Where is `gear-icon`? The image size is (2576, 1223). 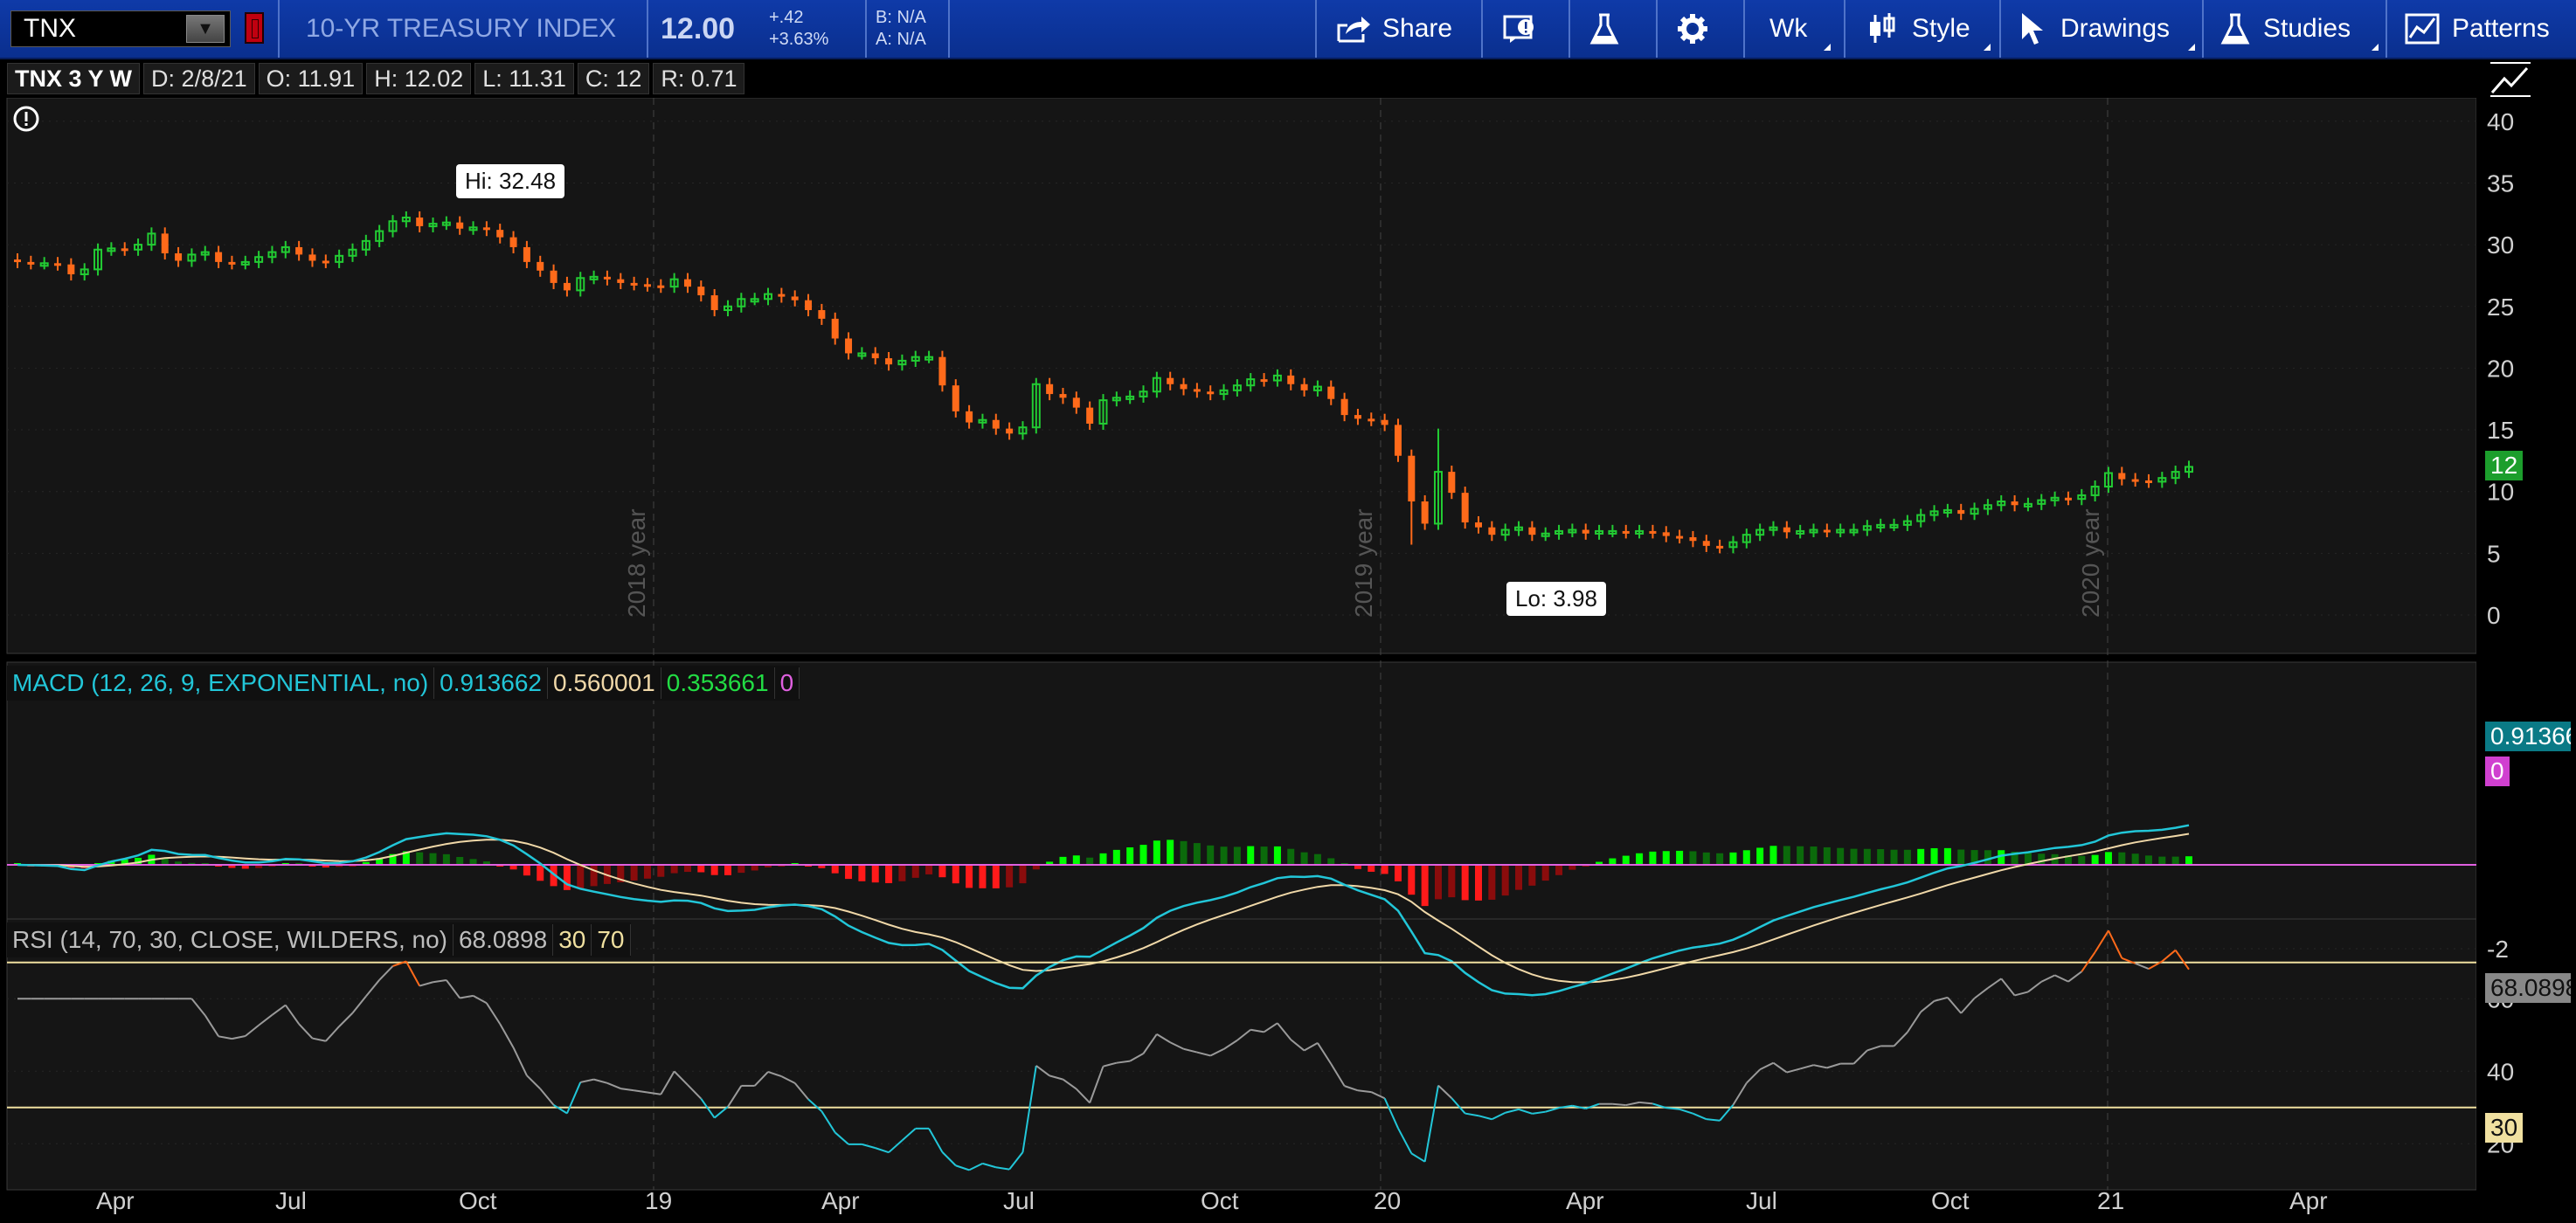
gear-icon is located at coordinates (1692, 29).